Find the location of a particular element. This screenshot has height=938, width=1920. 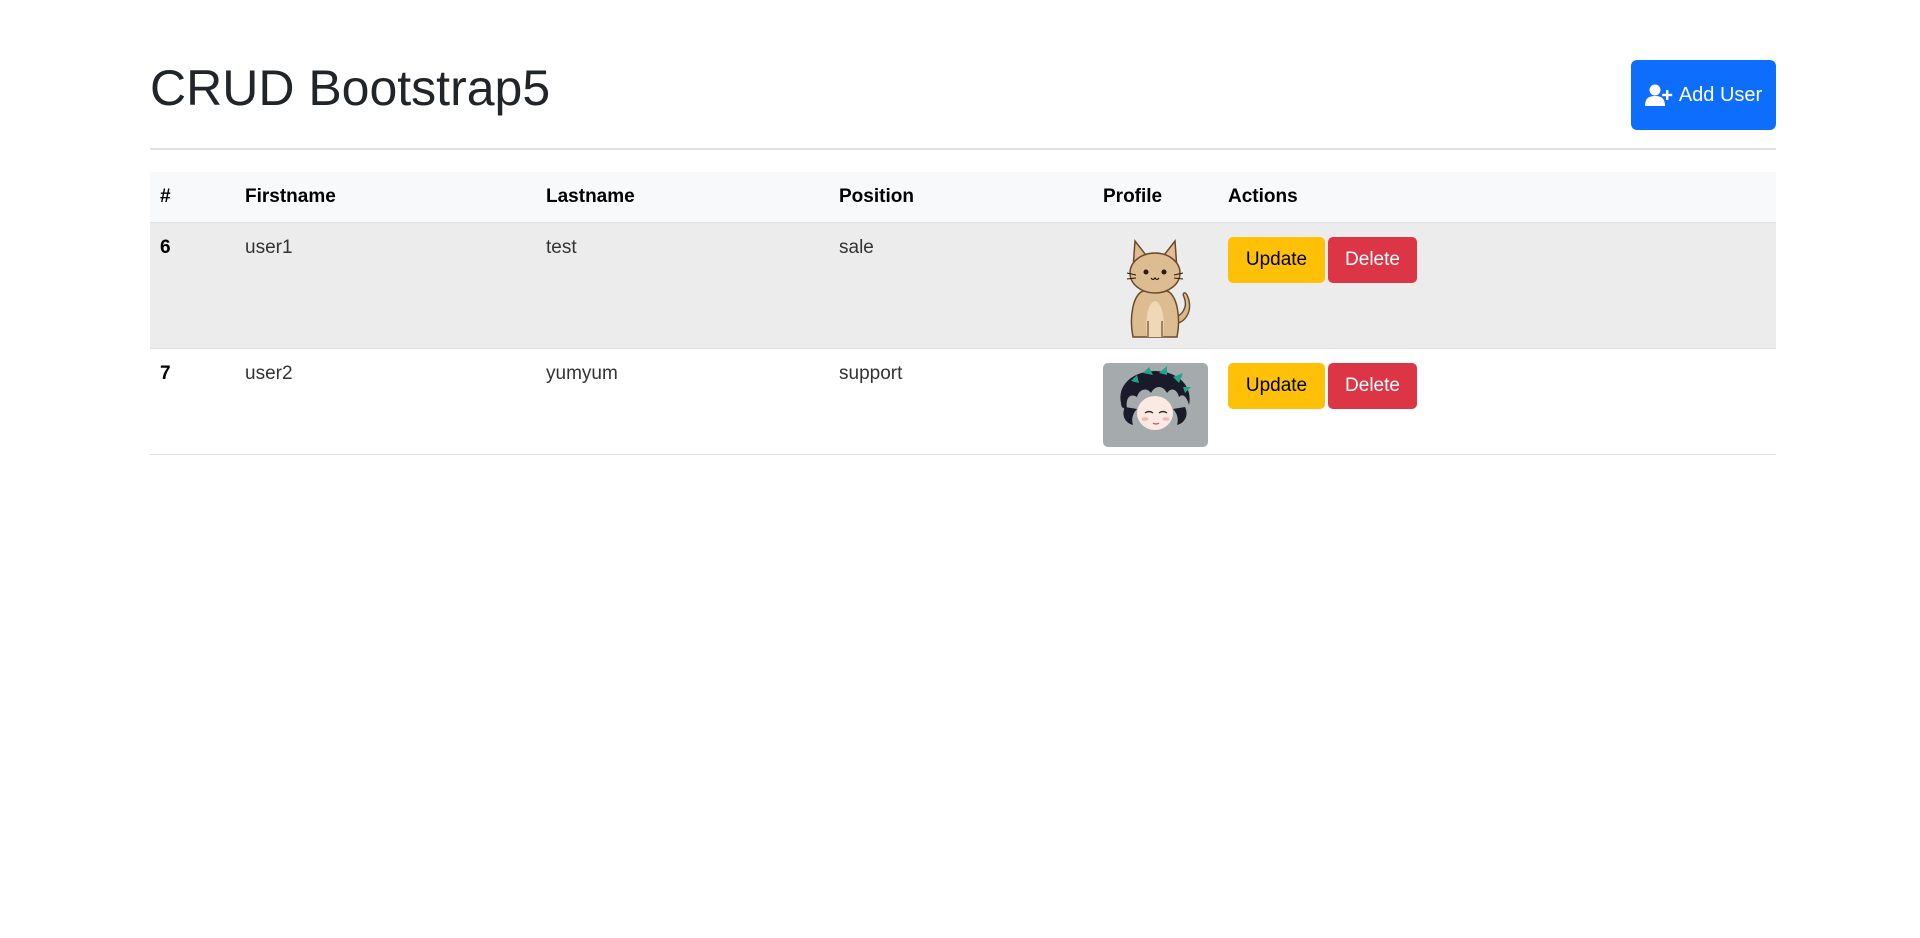

anime-boy-illustration is located at coordinates (1155, 397).